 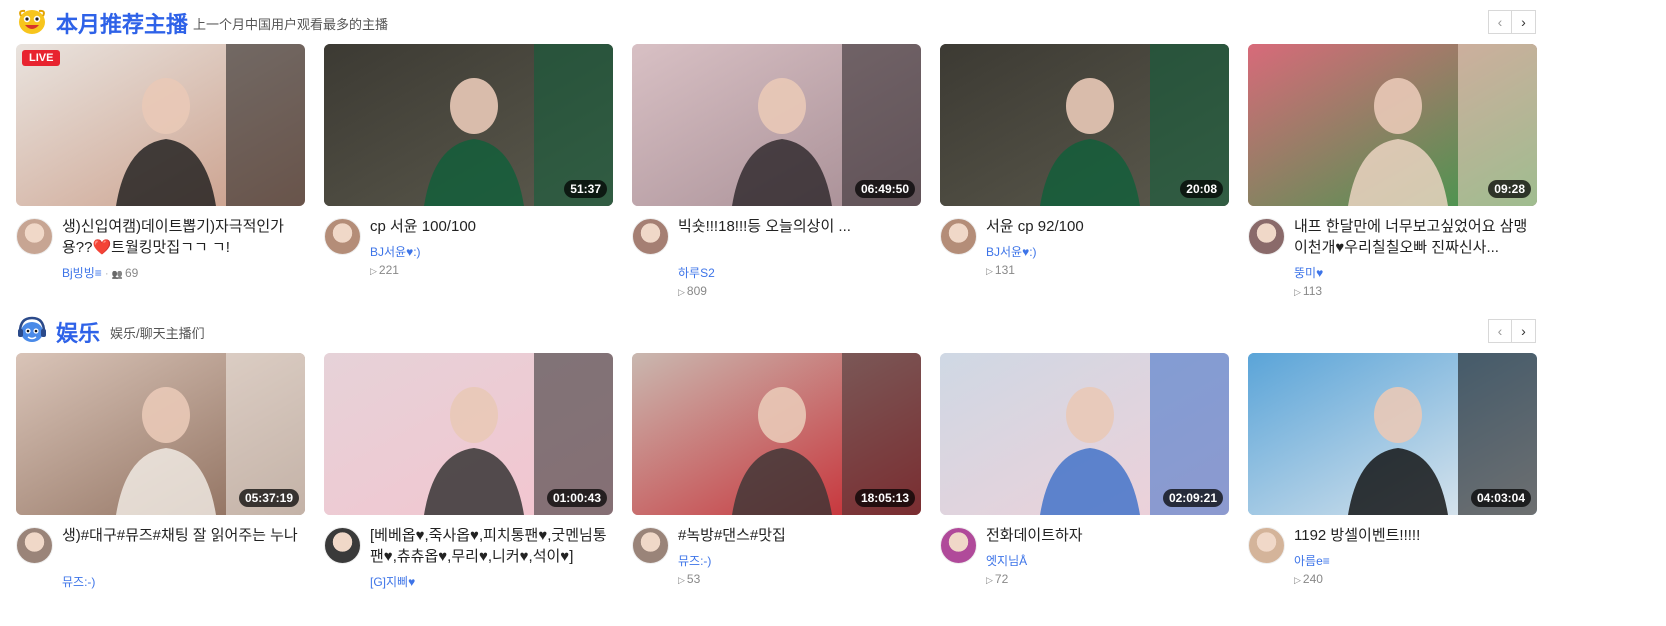 What do you see at coordinates (183, 535) in the screenshot?
I see `stream-title: 생)#대구#뮤즈#채팅 잘 읽어주는 누나` at bounding box center [183, 535].